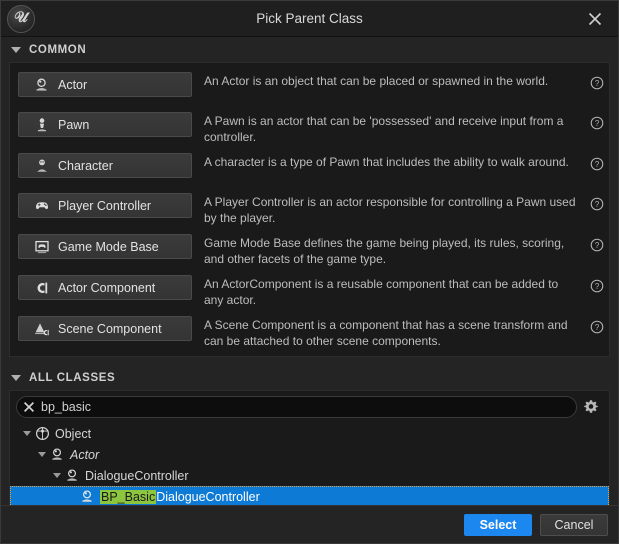 The image size is (619, 544). I want to click on search-box, so click(296, 407).